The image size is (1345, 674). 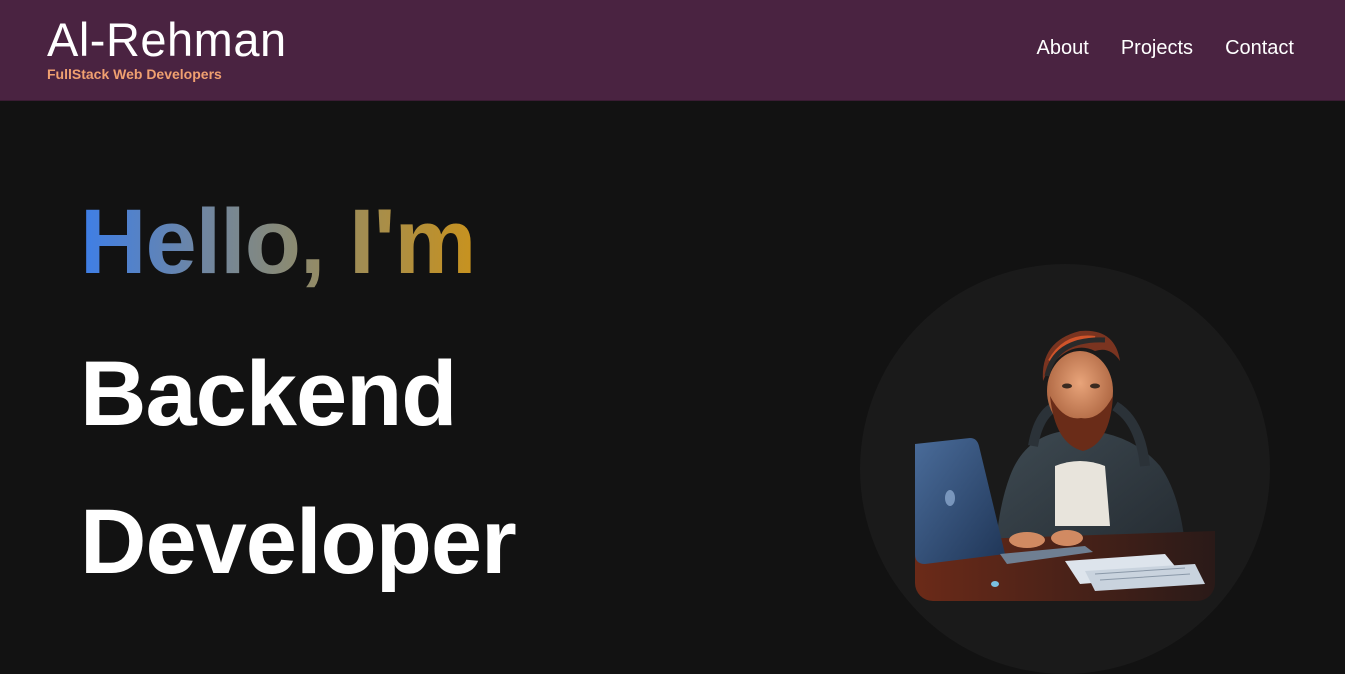 I want to click on hero-greeting: Hello, I'm, so click(x=278, y=242).